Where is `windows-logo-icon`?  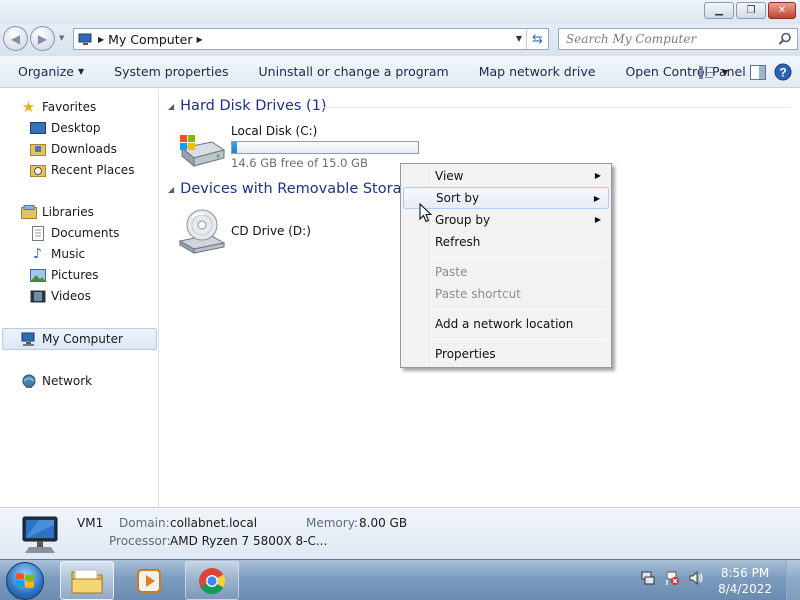 windows-logo-icon is located at coordinates (25, 580).